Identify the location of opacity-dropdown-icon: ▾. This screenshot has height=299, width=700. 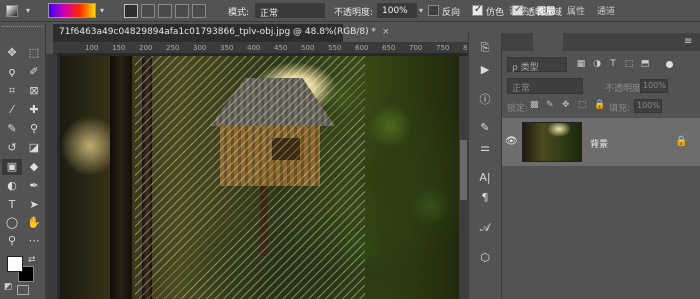
(421, 10).